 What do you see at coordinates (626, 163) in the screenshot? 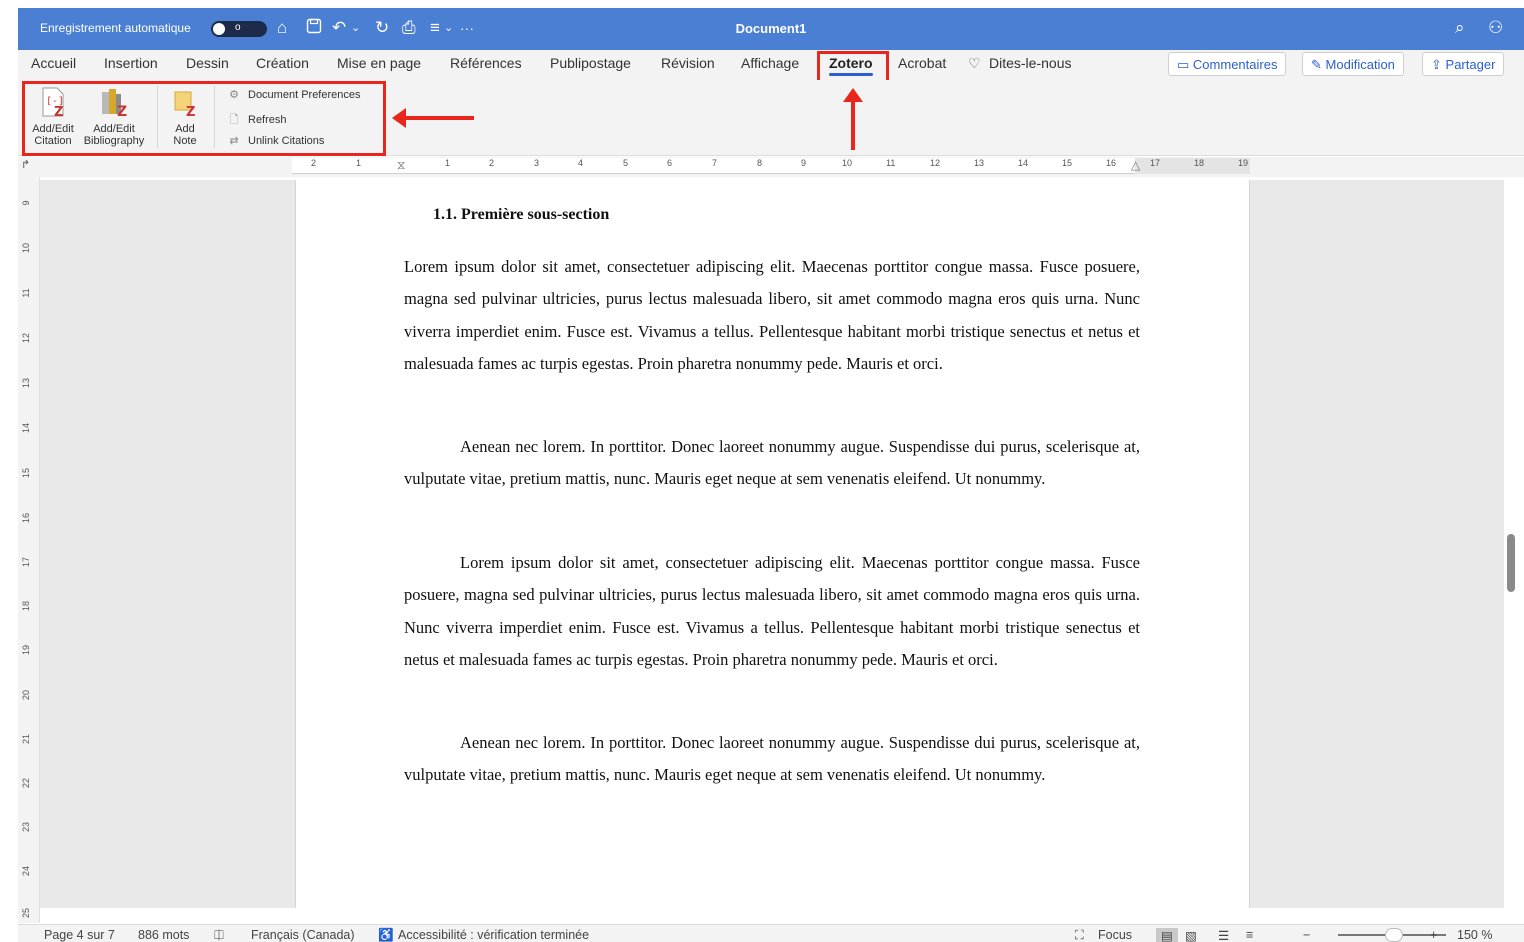
I see `ruler-number: 5` at bounding box center [626, 163].